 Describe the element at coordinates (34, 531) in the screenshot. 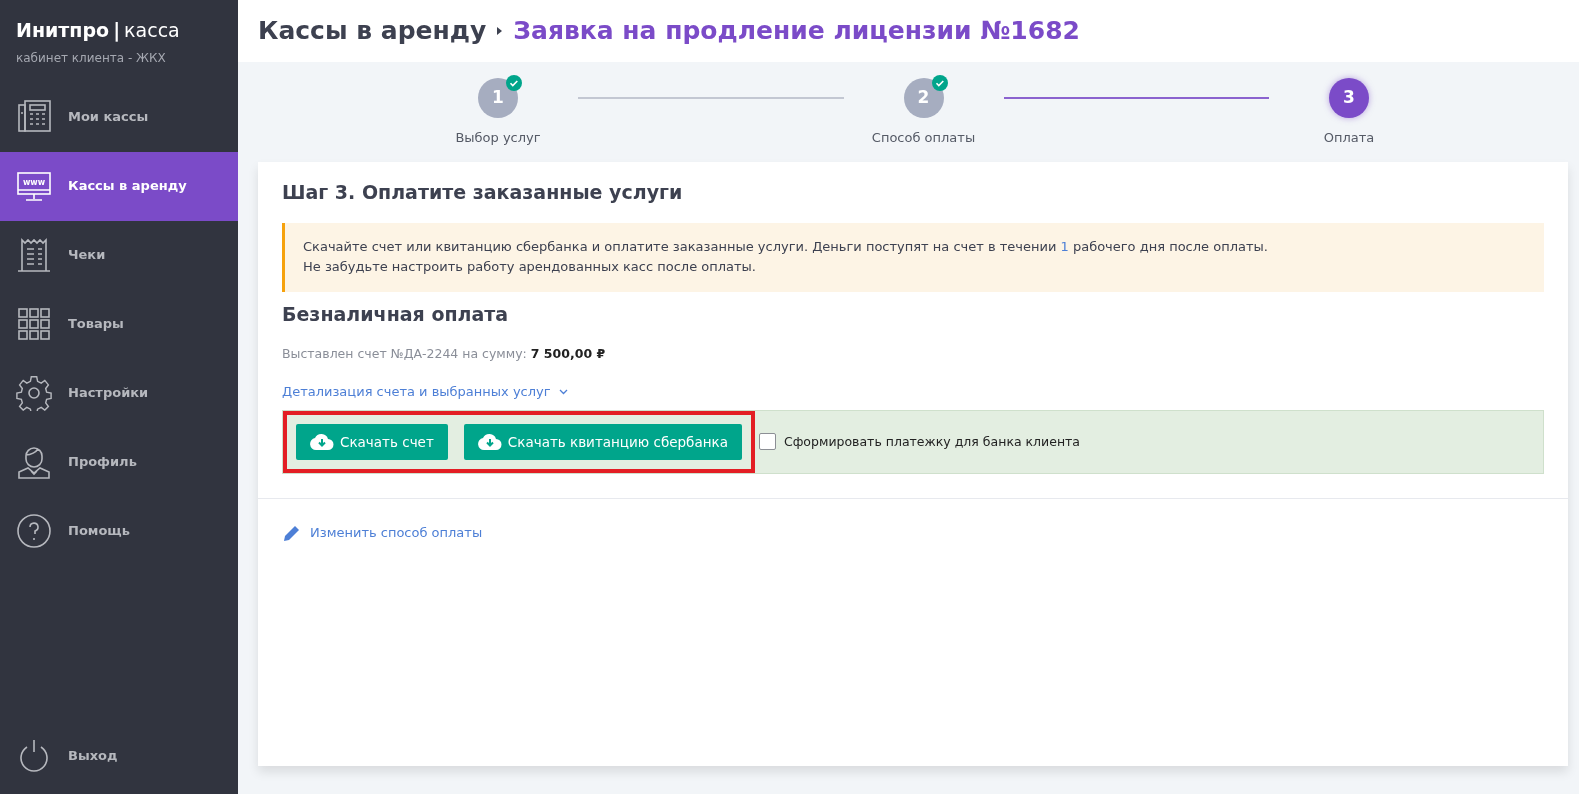

I see `help-icon` at that location.